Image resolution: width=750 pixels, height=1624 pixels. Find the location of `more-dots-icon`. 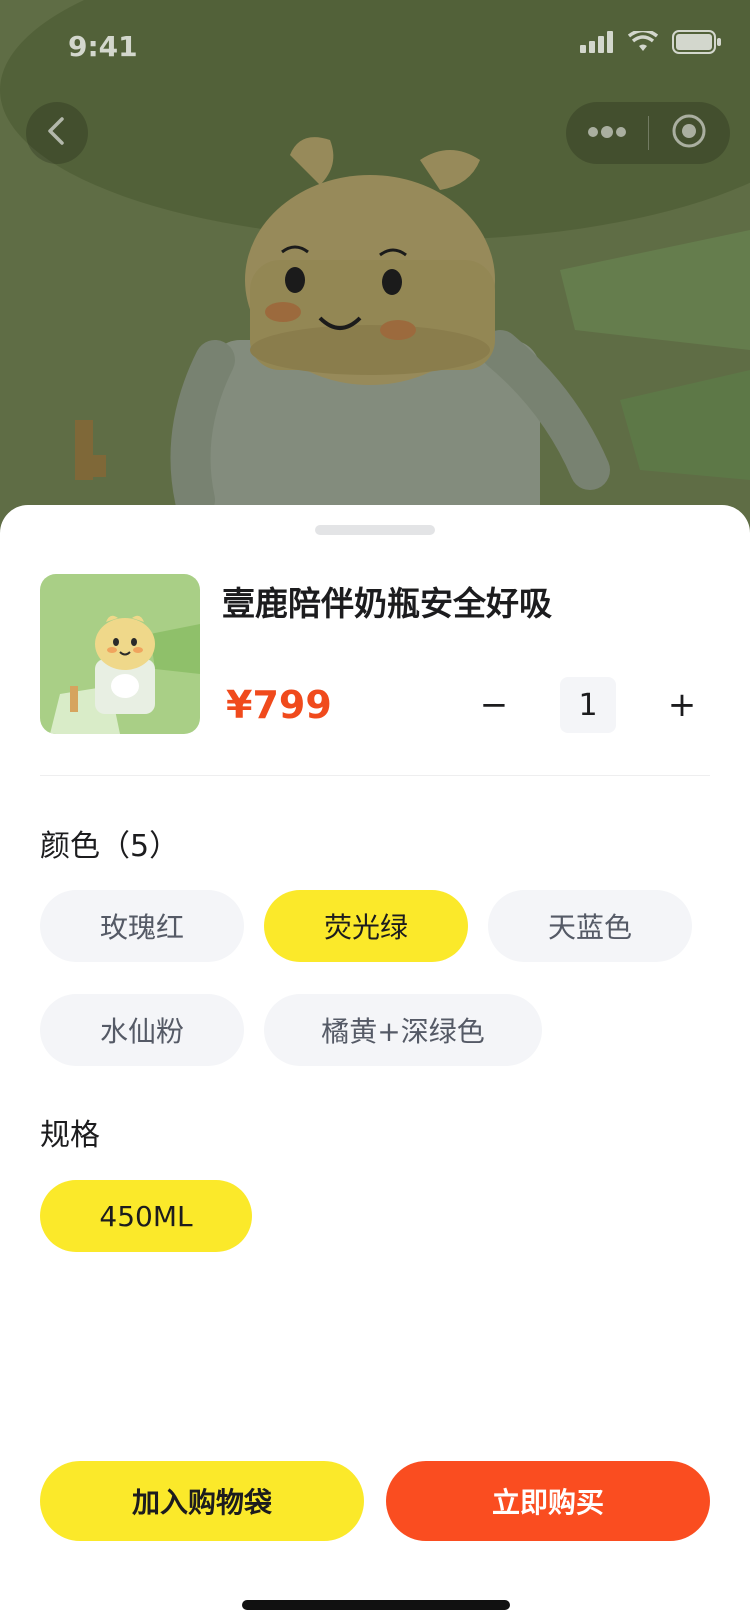

more-dots-icon is located at coordinates (607, 133).